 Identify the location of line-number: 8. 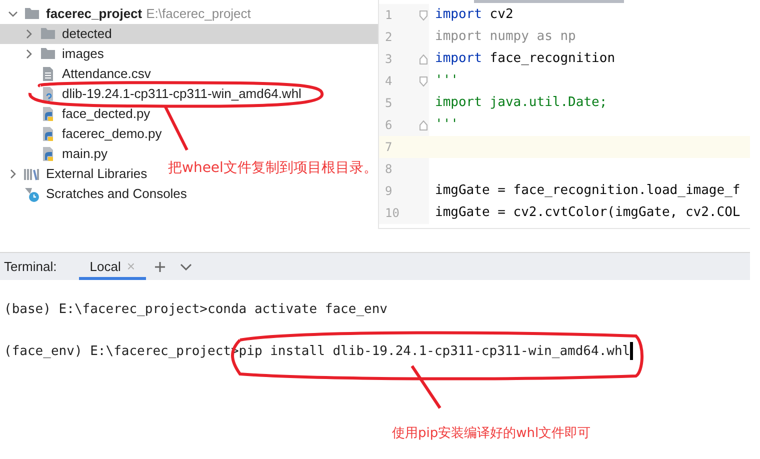
(388, 169).